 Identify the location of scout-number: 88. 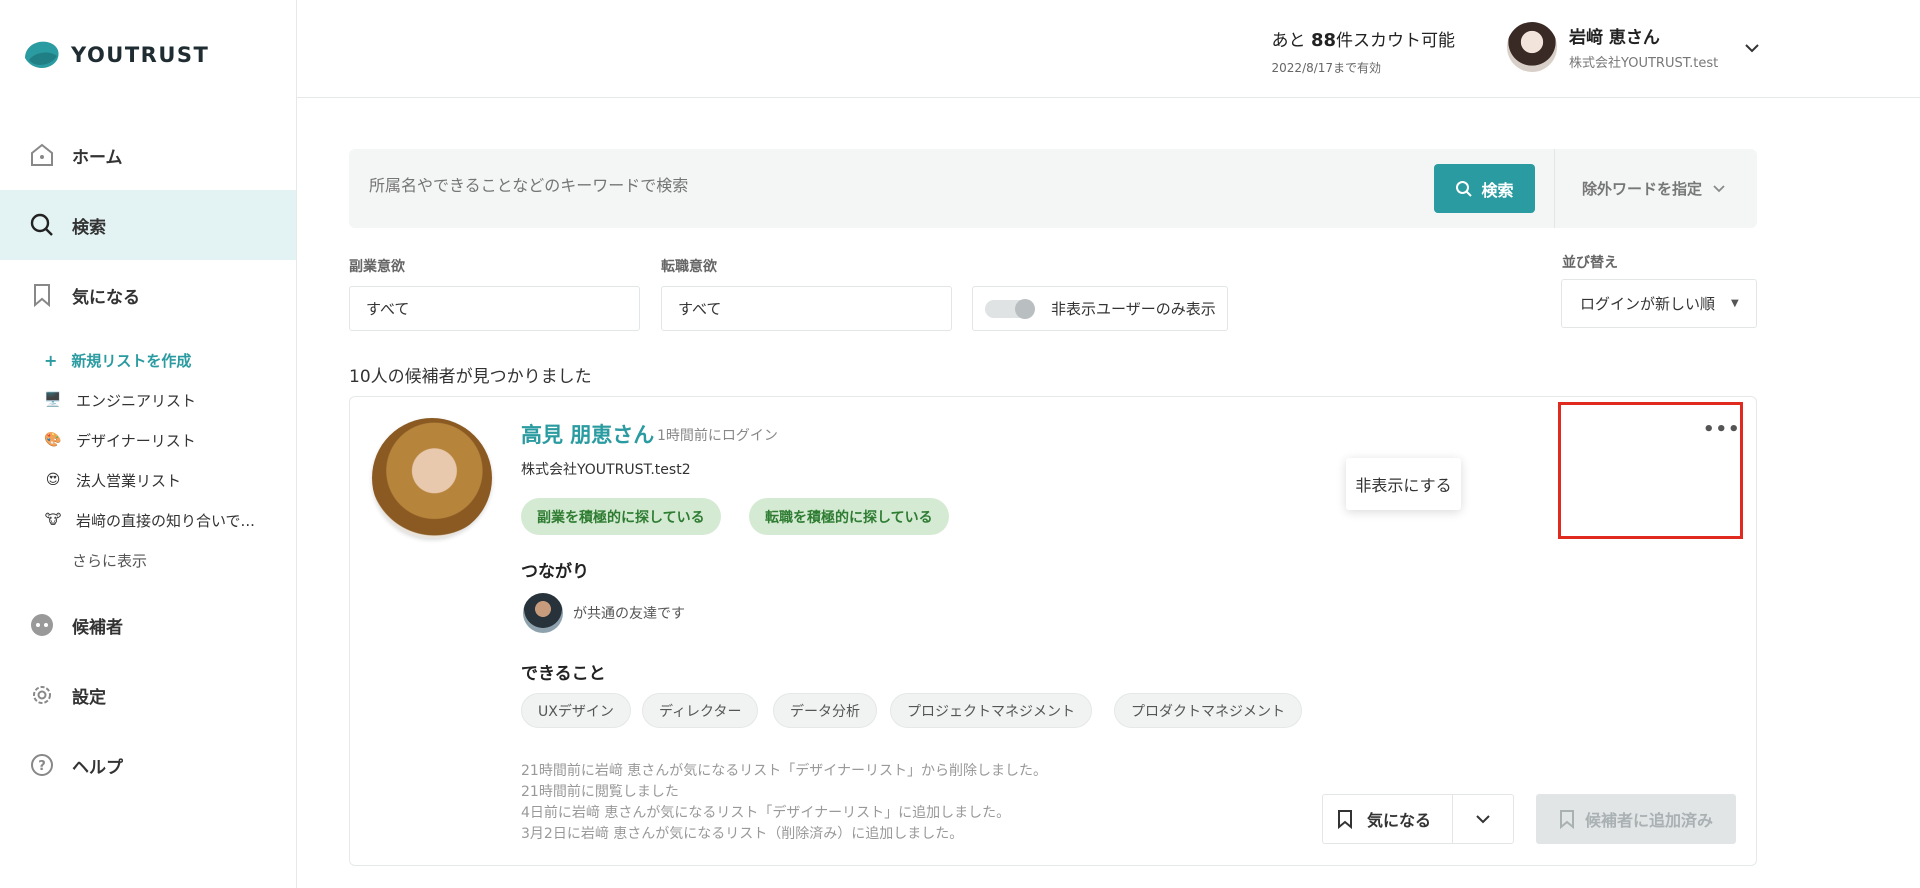
(1323, 40).